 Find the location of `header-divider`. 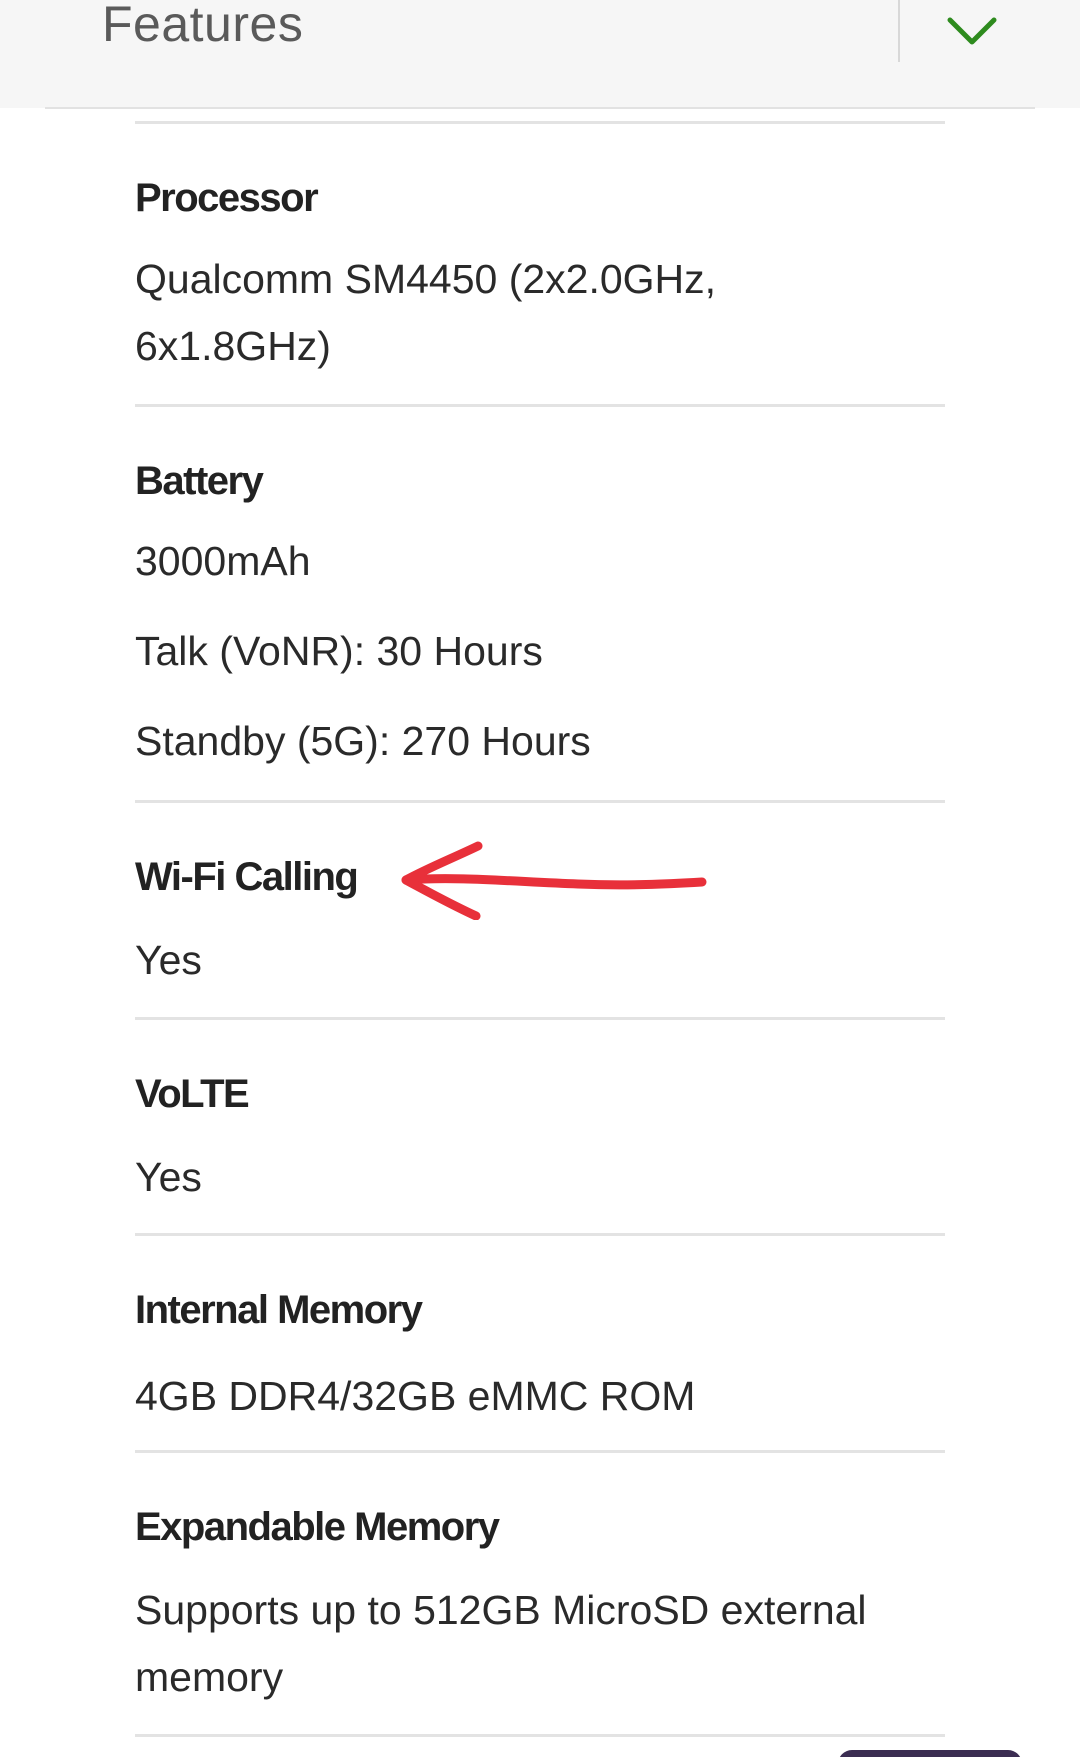

header-divider is located at coordinates (899, 31).